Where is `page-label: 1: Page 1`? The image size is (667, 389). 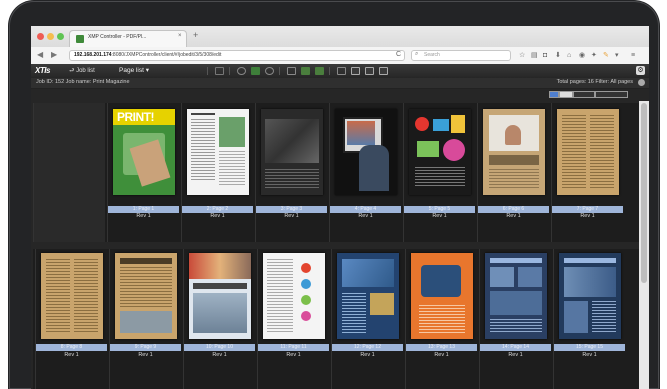 page-label: 1: Page 1 is located at coordinates (143, 209).